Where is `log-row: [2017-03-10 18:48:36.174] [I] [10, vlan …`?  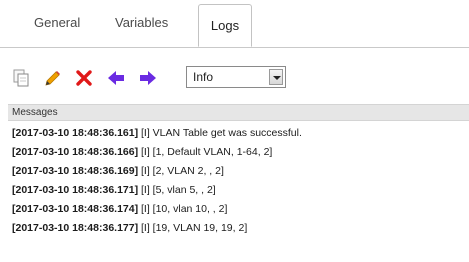 log-row: [2017-03-10 18:48:36.174] [I] [10, vlan … is located at coordinates (239, 209).